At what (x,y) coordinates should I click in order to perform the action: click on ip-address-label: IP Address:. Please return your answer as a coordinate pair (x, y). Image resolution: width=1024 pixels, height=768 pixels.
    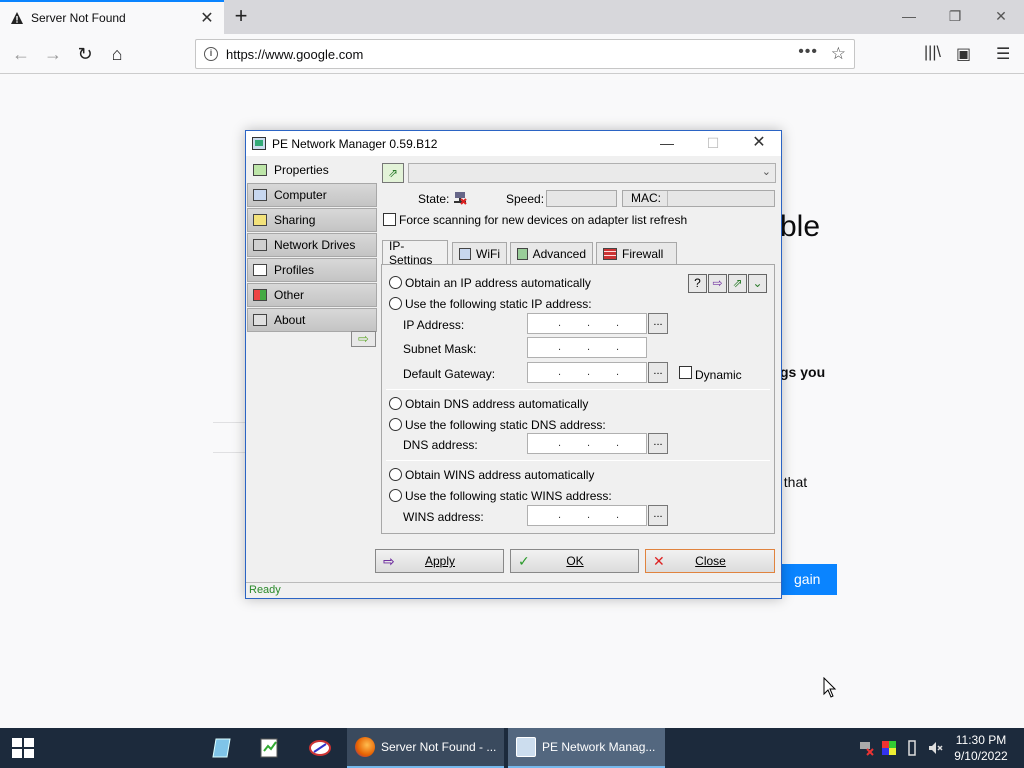
    Looking at the image, I should click on (434, 325).